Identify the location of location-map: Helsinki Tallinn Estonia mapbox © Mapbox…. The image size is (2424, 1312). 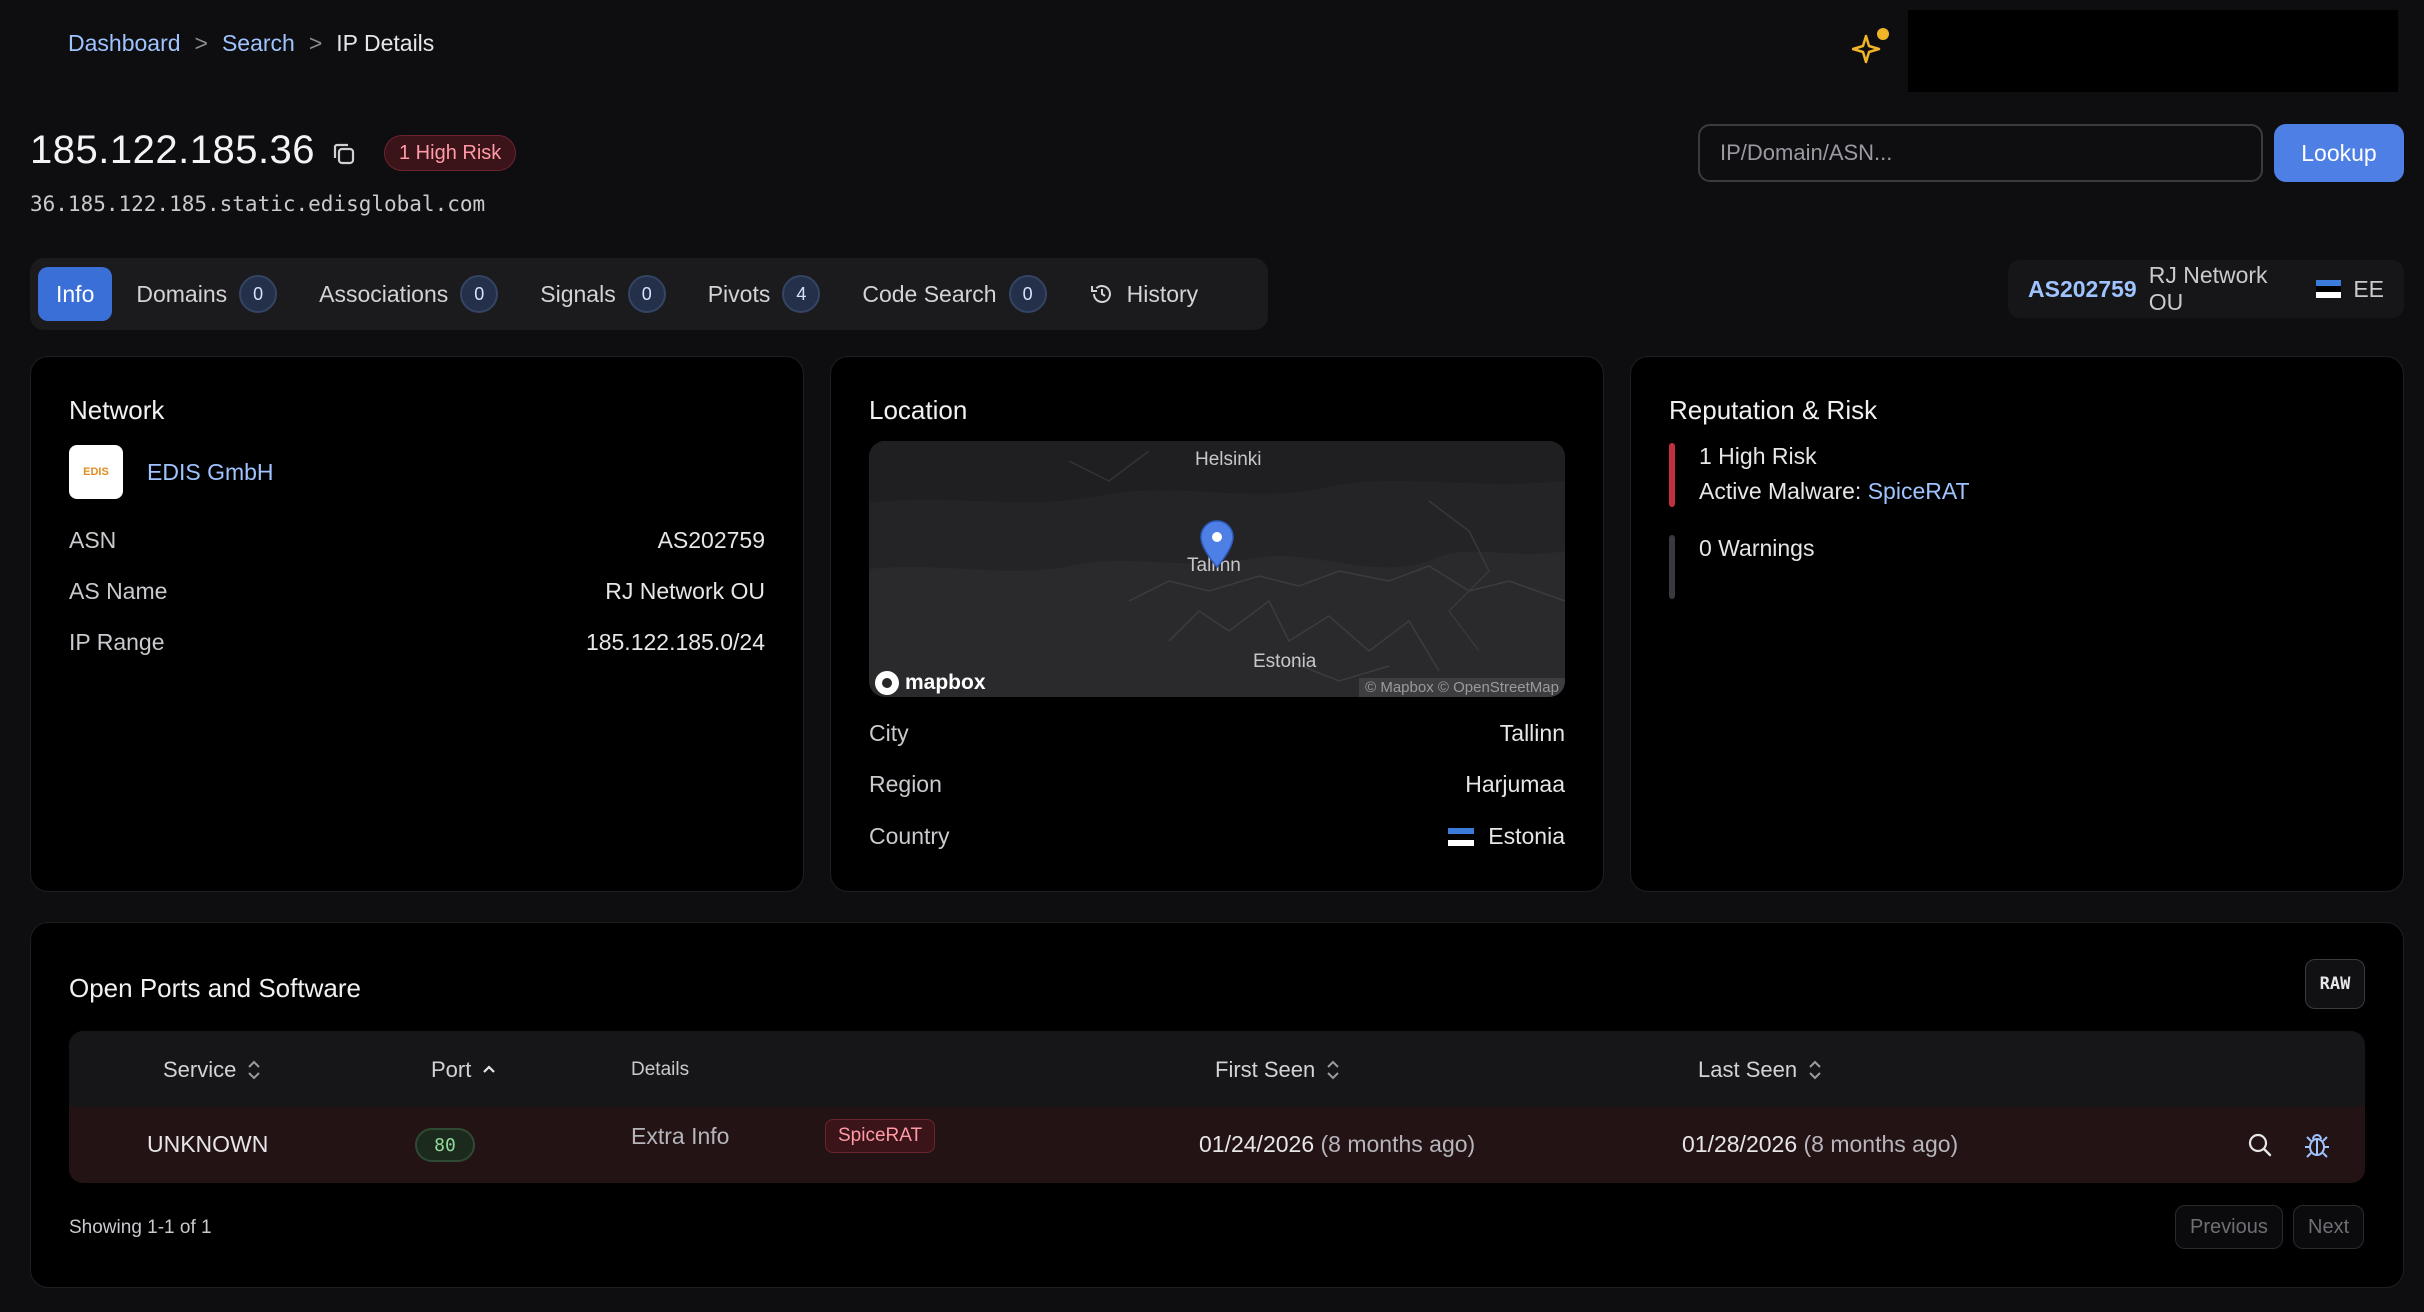
(1217, 569).